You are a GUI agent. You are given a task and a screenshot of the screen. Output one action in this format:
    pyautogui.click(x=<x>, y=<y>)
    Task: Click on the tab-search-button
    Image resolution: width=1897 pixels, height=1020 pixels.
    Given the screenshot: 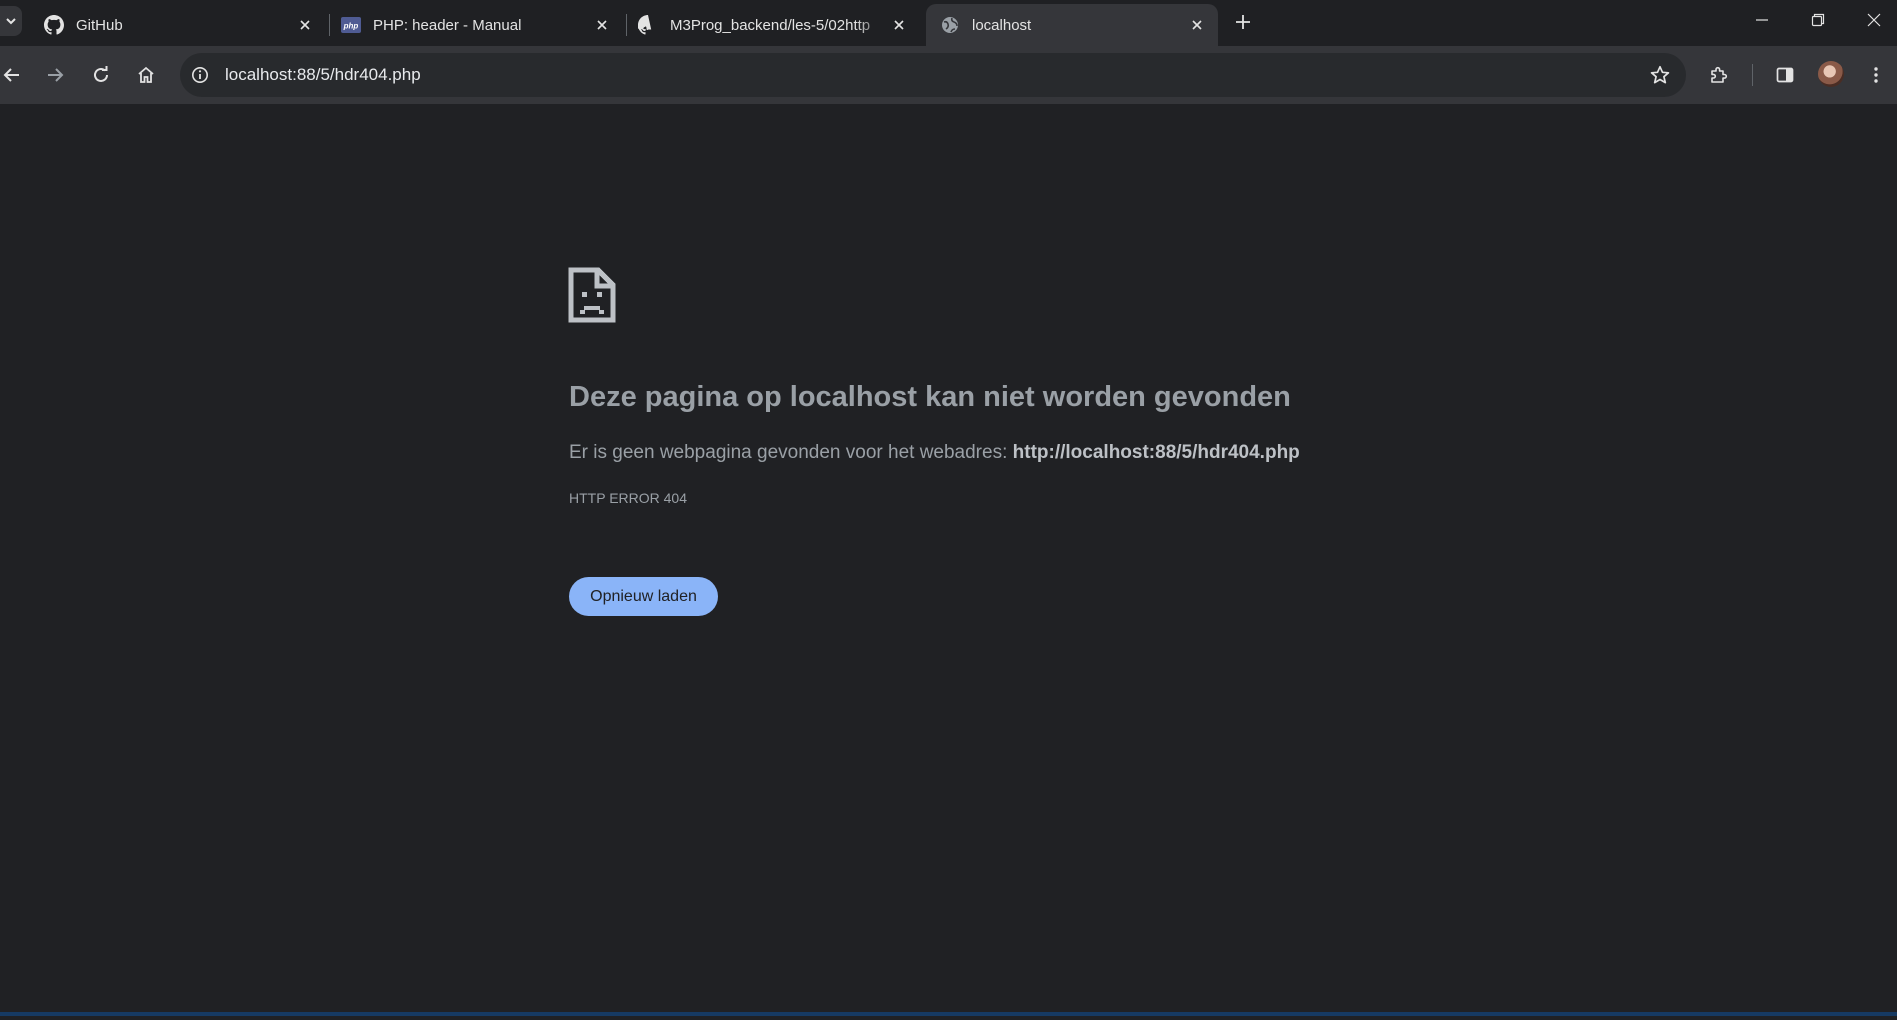 What is the action you would take?
    pyautogui.click(x=11, y=21)
    